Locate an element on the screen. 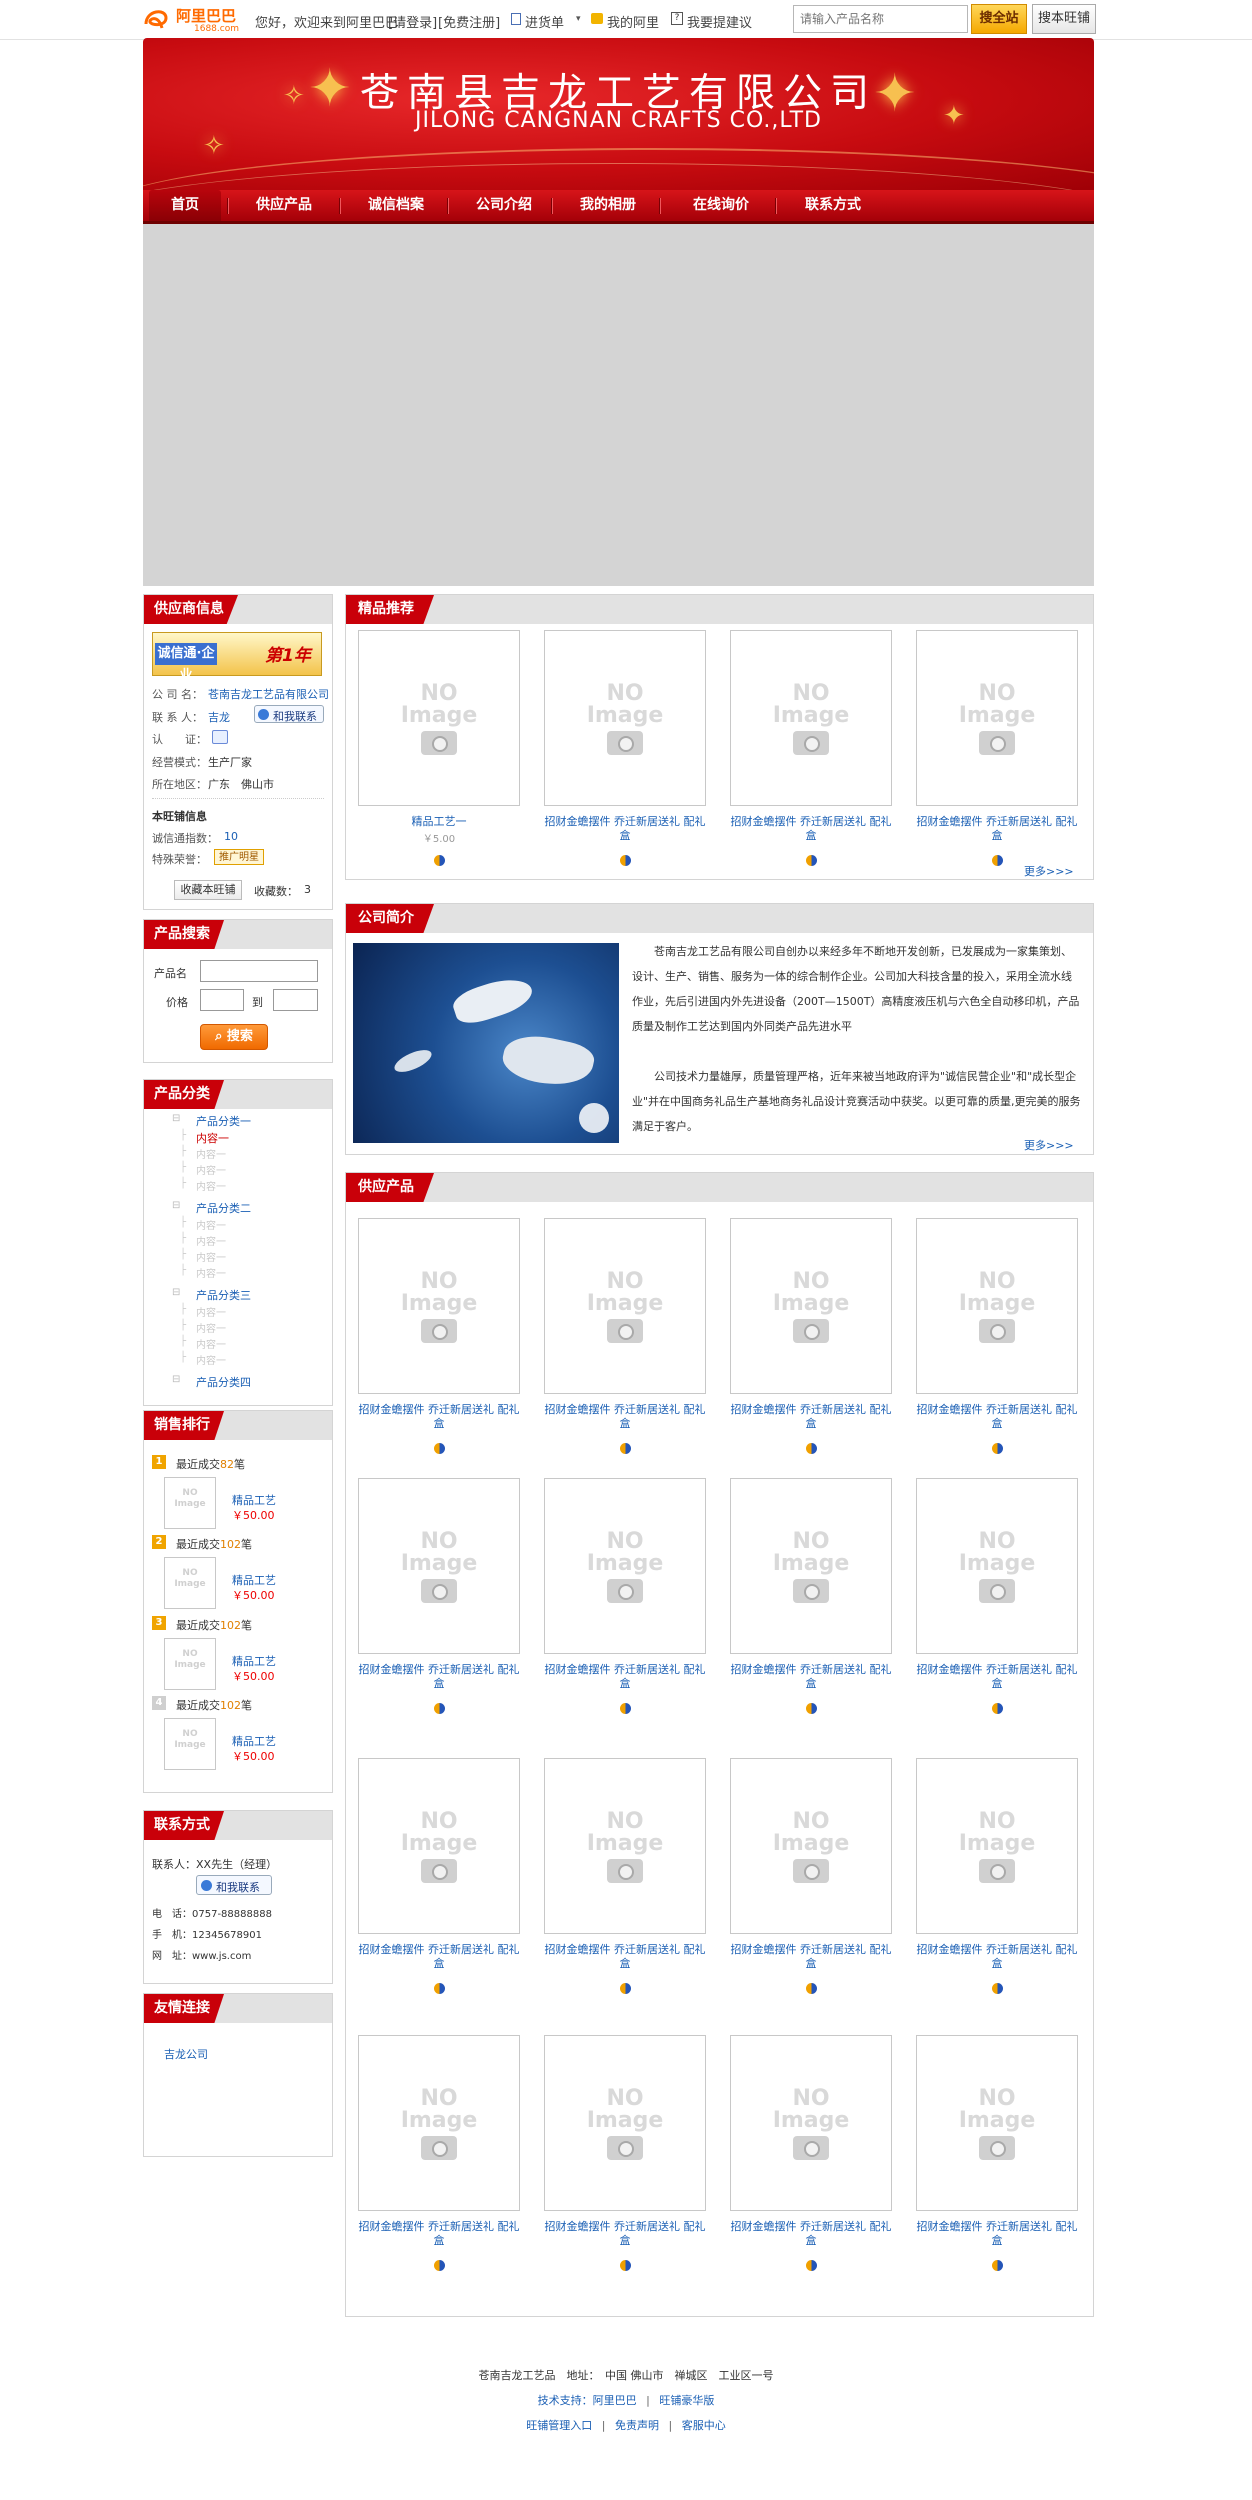  nav-album: 我的相册 is located at coordinates (608, 205).